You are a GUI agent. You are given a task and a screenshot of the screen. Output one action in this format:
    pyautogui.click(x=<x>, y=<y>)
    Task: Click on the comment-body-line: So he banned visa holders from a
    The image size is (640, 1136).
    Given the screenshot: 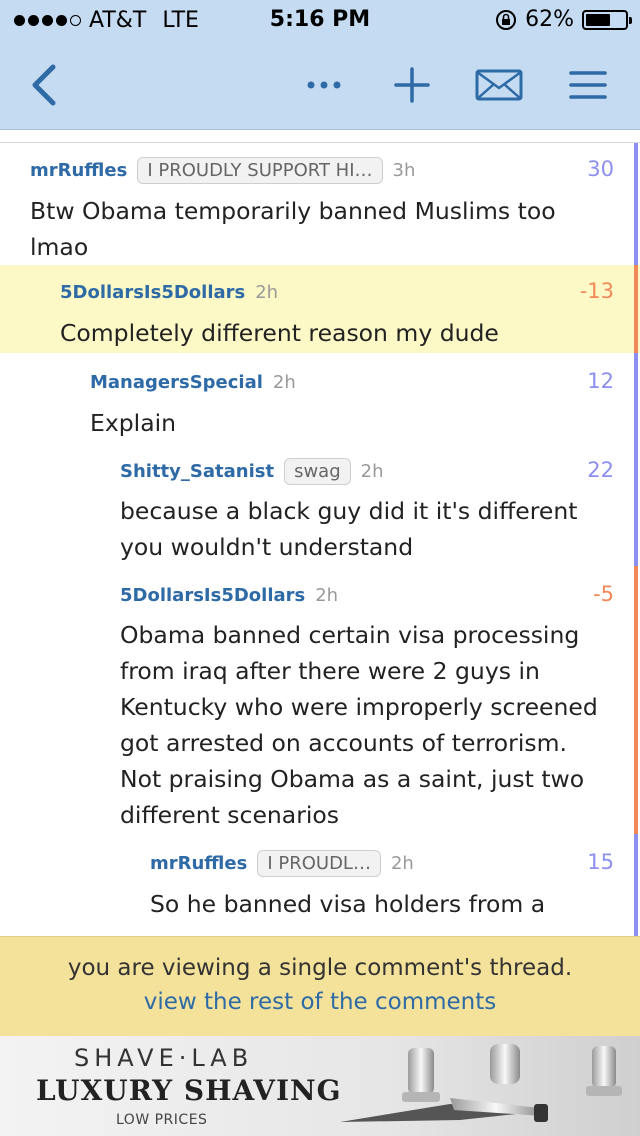 What is the action you would take?
    pyautogui.click(x=348, y=904)
    